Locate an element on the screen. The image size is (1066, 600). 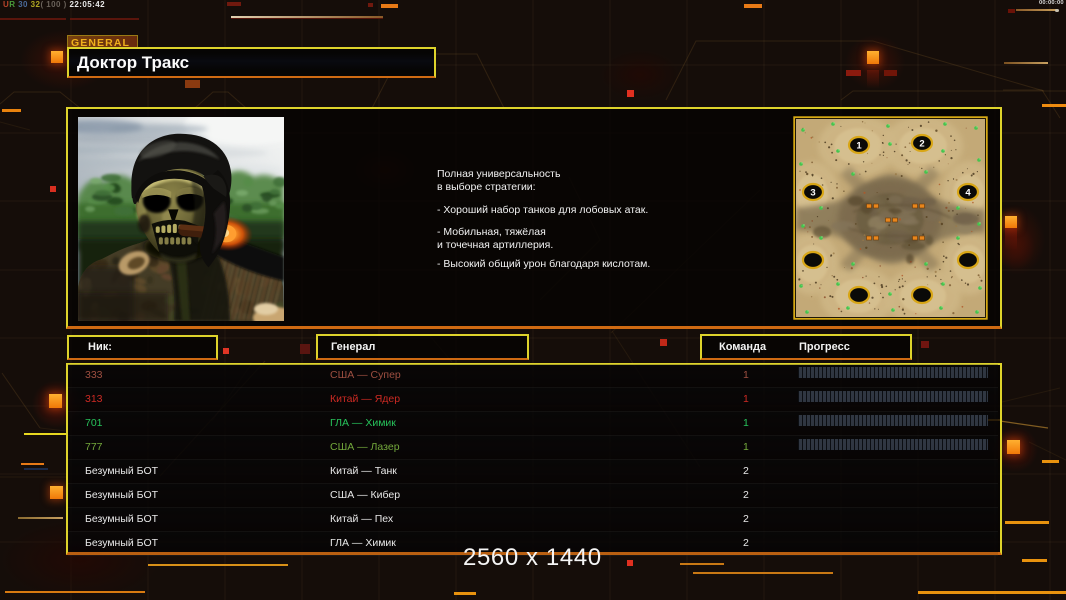
svg-text: 3 is located at coordinates (812, 192).